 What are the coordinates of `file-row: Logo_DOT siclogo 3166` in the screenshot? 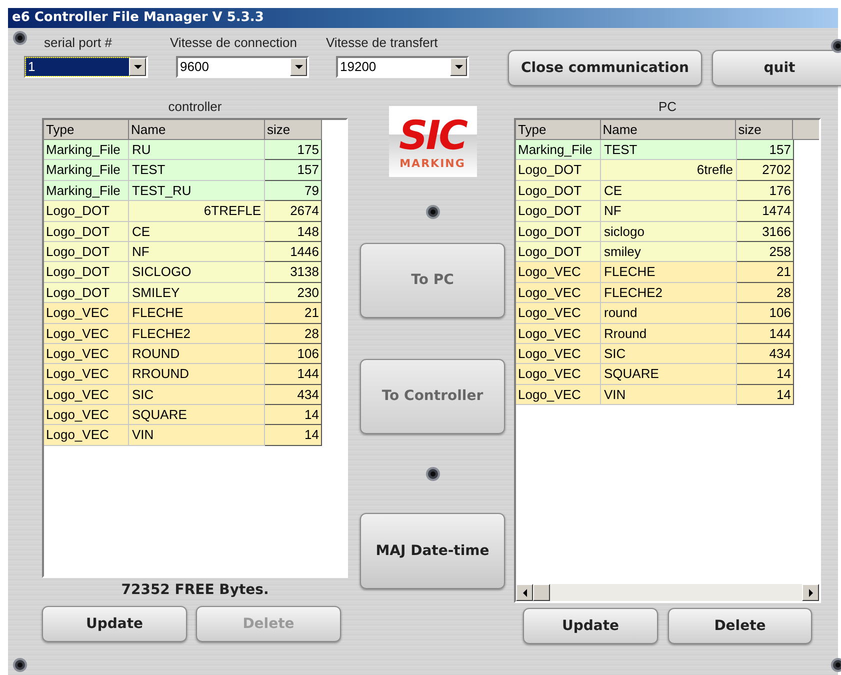 It's located at (655, 232).